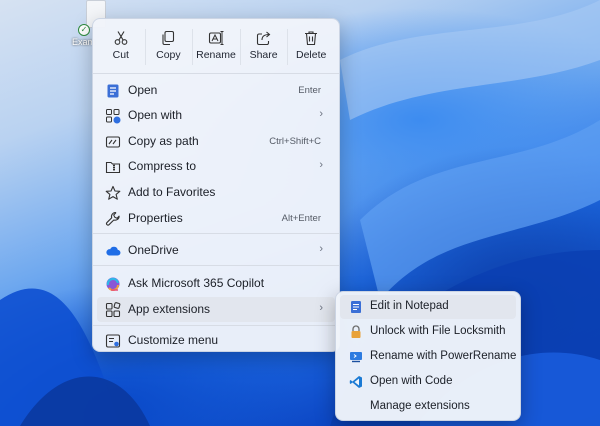 The height and width of the screenshot is (426, 600). Describe the element at coordinates (143, 90) in the screenshot. I see `menu-item-label: Open` at that location.